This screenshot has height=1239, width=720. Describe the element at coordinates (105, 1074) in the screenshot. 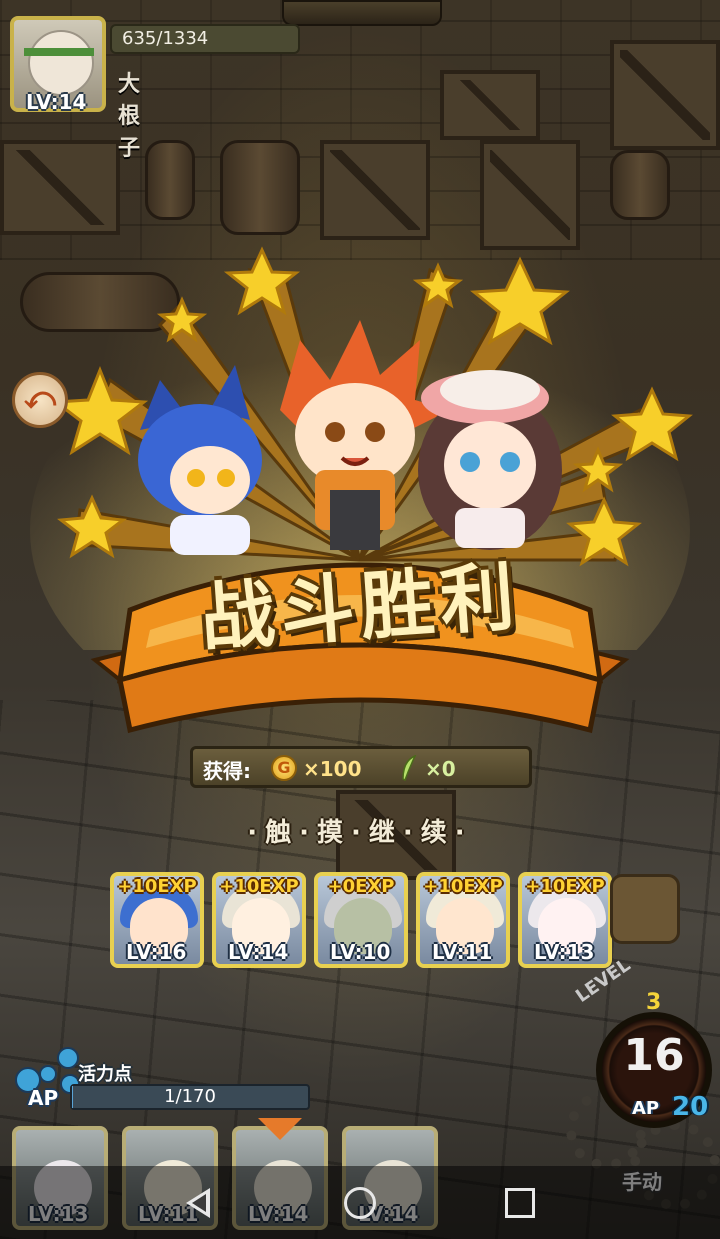

I see `ap-label: 活力点` at that location.